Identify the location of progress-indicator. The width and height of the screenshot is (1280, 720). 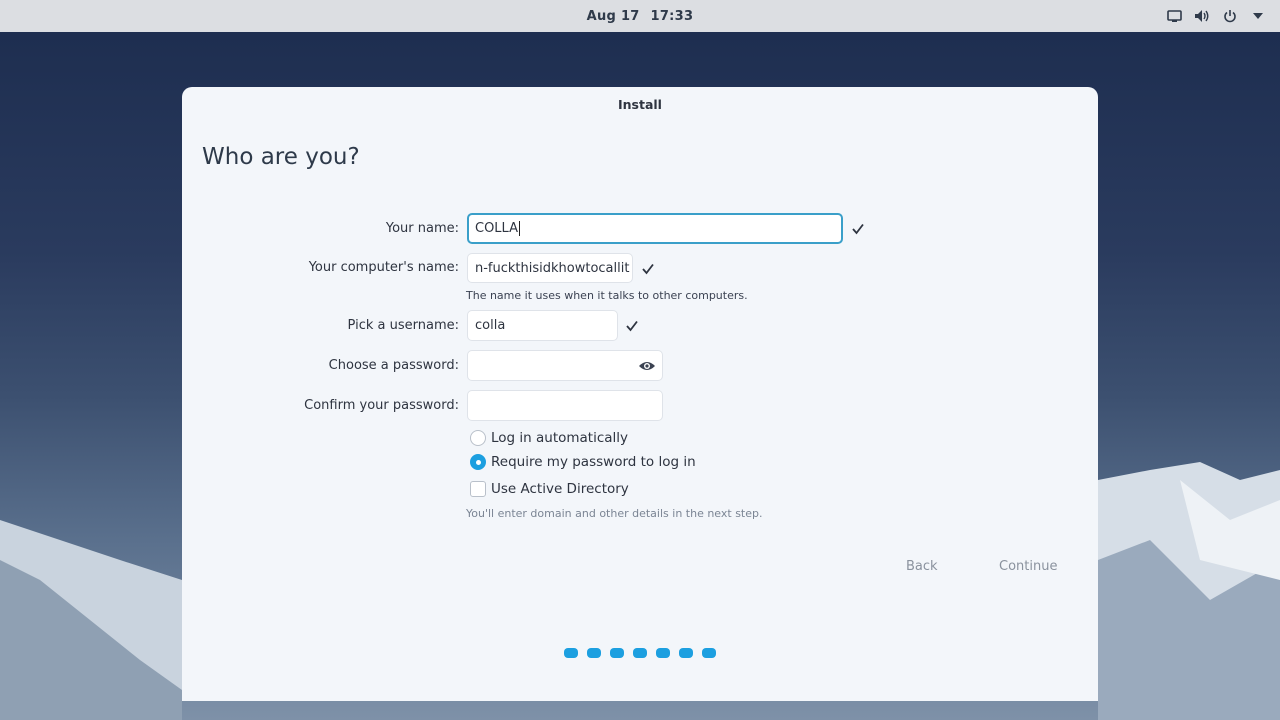
(640, 653).